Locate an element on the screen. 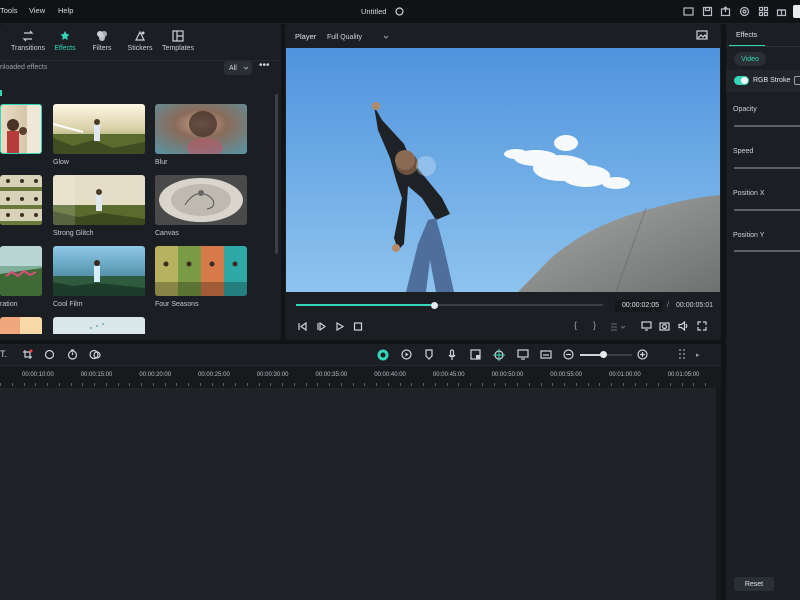  menu-view: View is located at coordinates (37, 10).